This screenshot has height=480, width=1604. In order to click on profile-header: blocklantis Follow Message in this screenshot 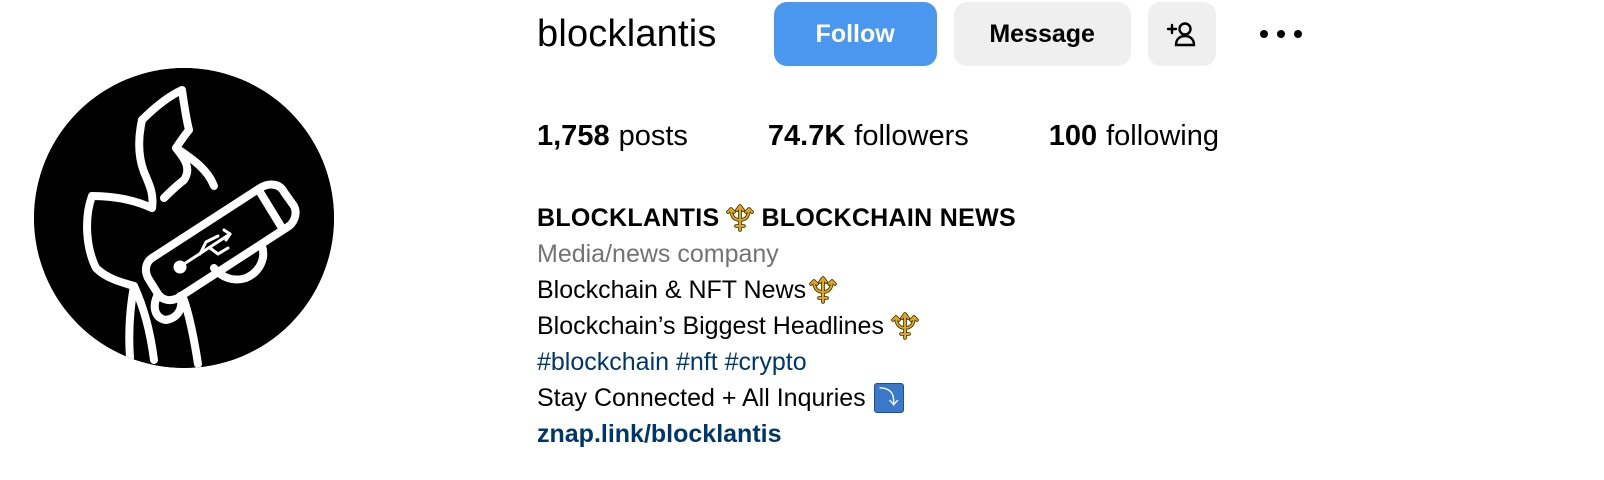, I will do `click(924, 34)`.